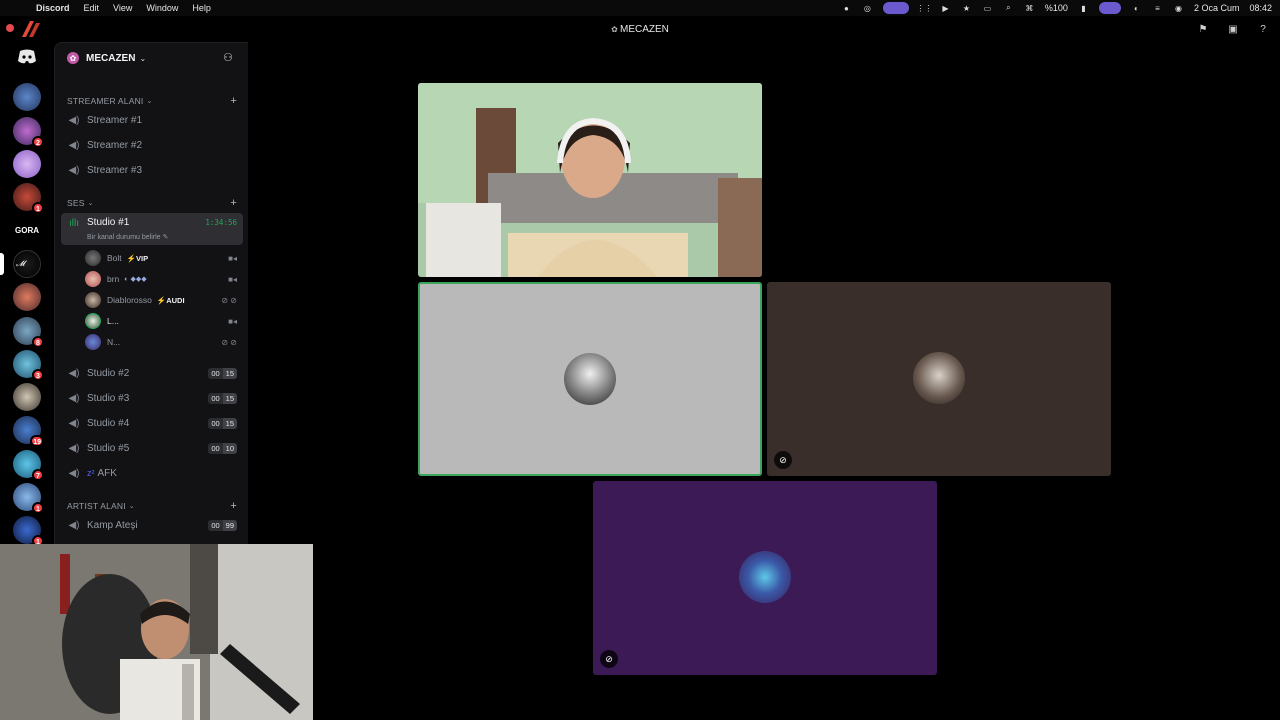 Image resolution: width=1280 pixels, height=720 pixels. Describe the element at coordinates (122, 8) in the screenshot. I see `menu-view: View` at that location.